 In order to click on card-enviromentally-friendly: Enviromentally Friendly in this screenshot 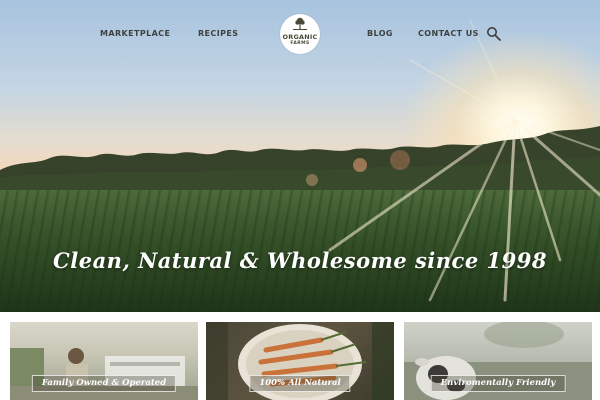, I will do `click(498, 361)`.